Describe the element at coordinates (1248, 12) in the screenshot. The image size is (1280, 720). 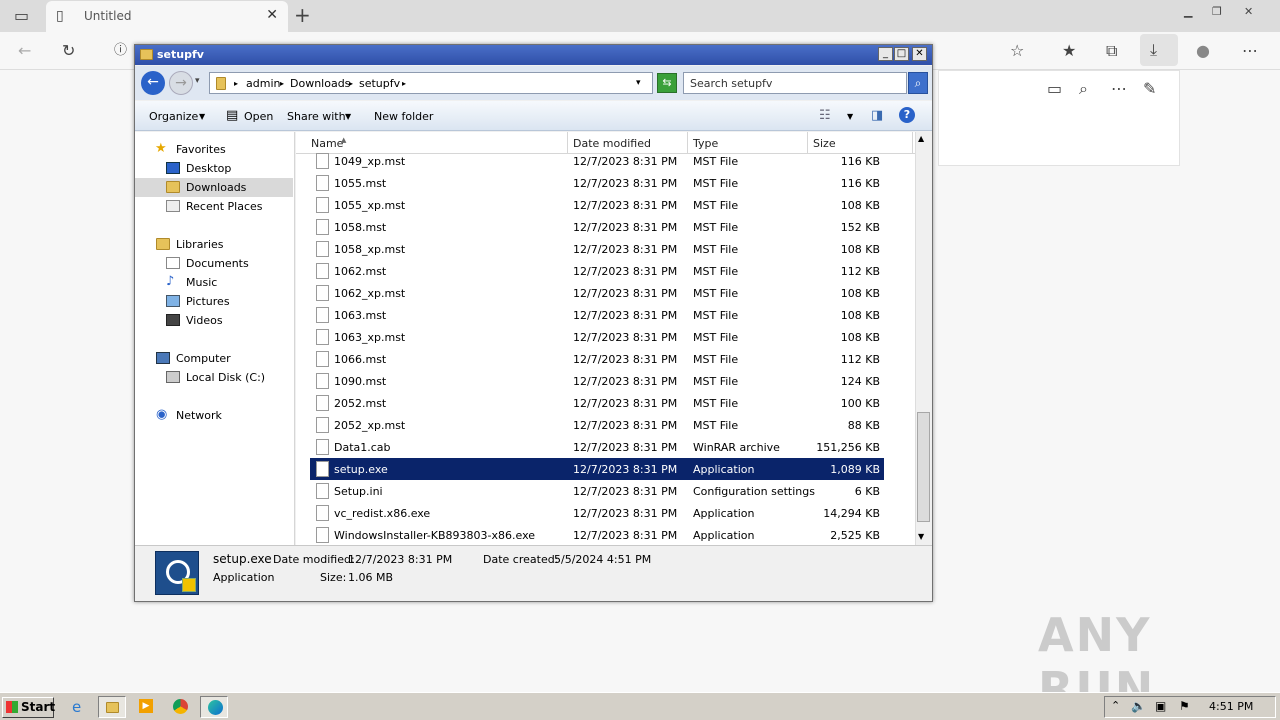
I see `close-icon: ✕` at that location.